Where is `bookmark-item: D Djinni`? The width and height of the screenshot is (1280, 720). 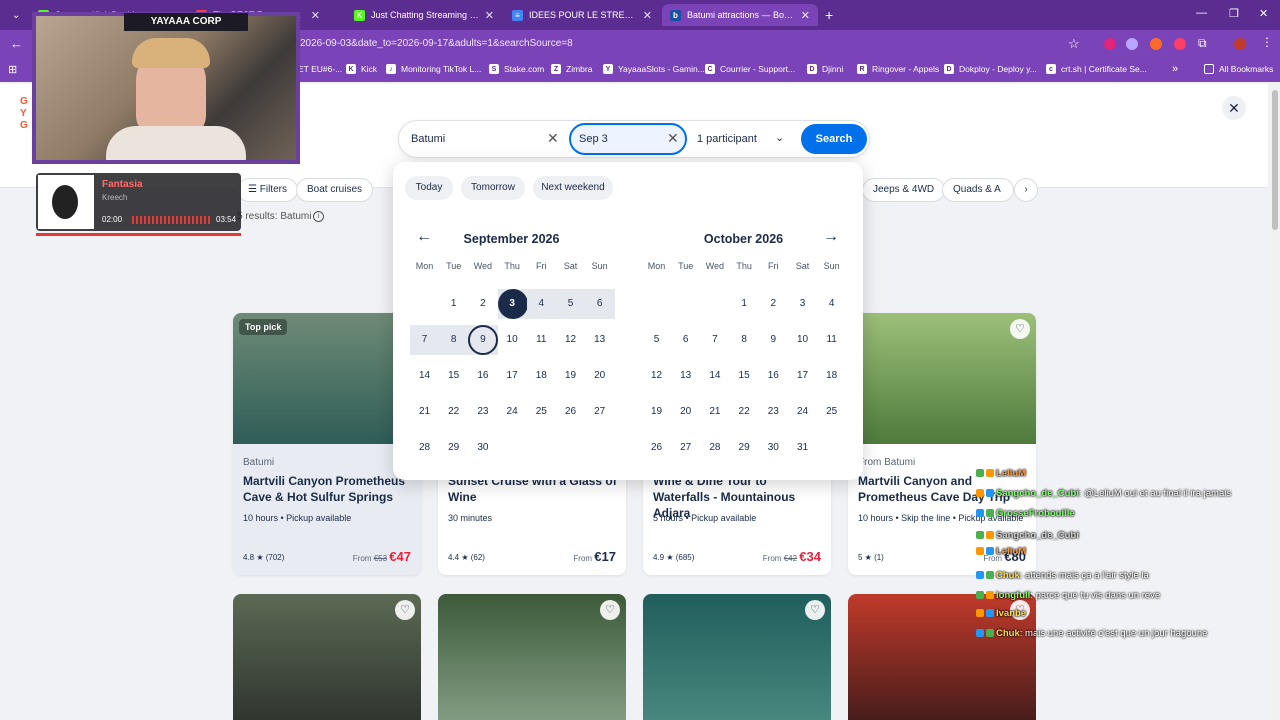 bookmark-item: D Djinni is located at coordinates (825, 69).